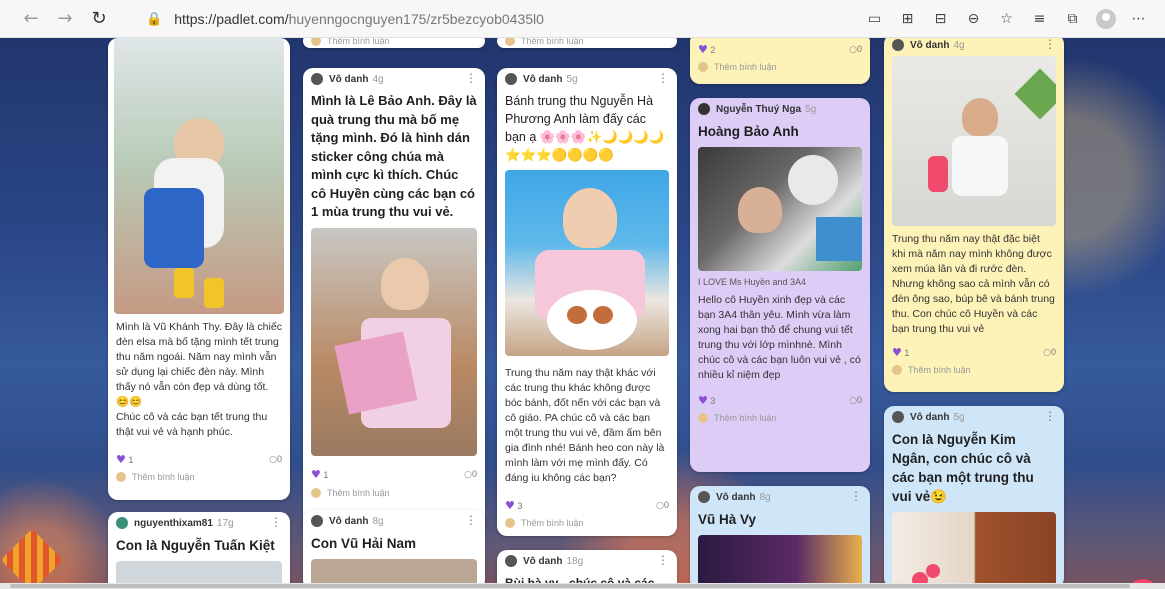 This screenshot has width=1165, height=589. Describe the element at coordinates (154, 19) in the screenshot. I see `lock-icon: 🔒` at that location.